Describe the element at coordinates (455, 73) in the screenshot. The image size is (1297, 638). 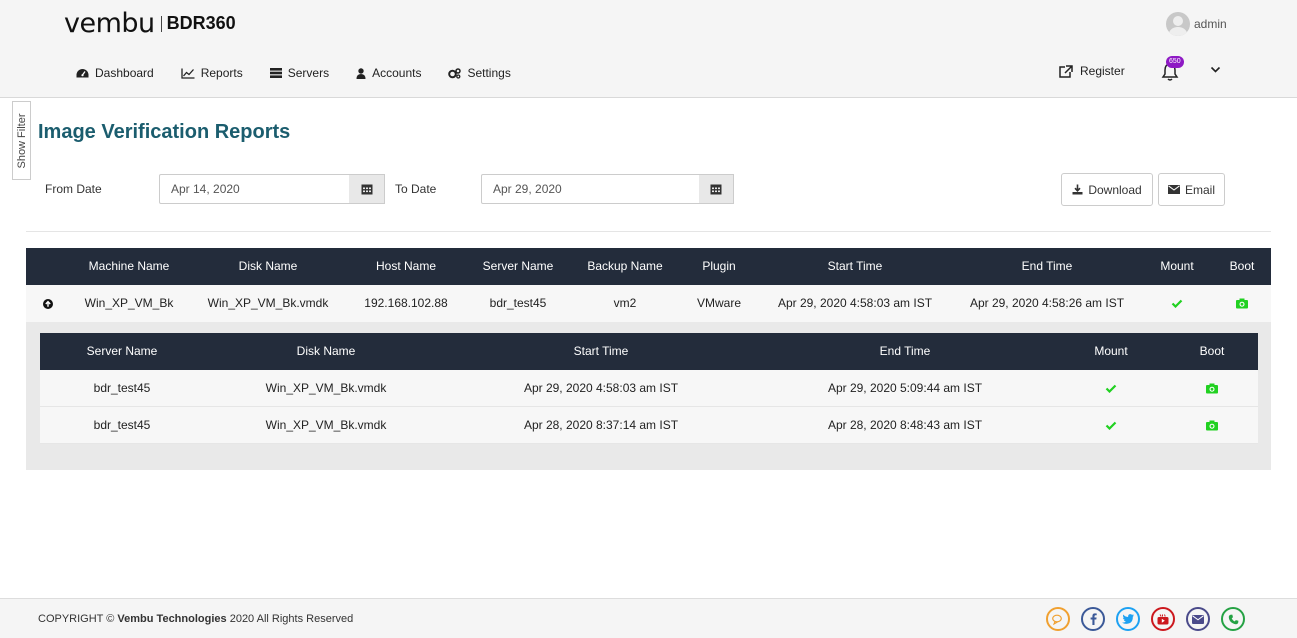
I see `gears-icon` at that location.